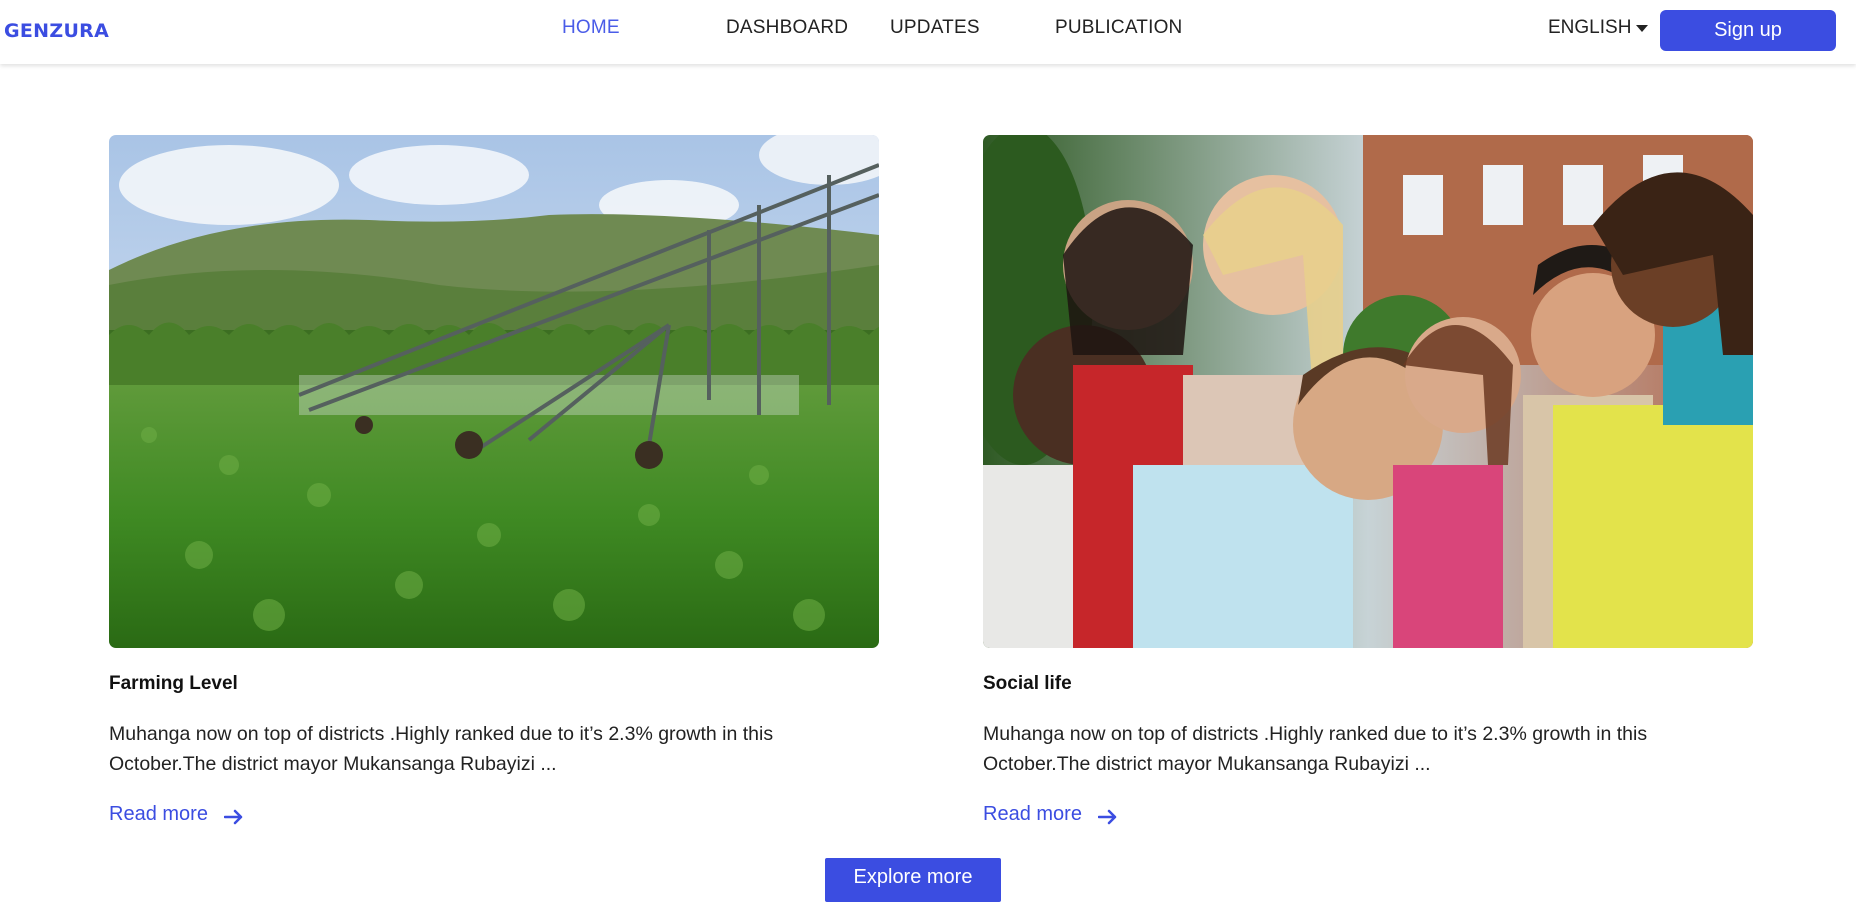  I want to click on language-selector: ENGLISH, so click(1598, 28).